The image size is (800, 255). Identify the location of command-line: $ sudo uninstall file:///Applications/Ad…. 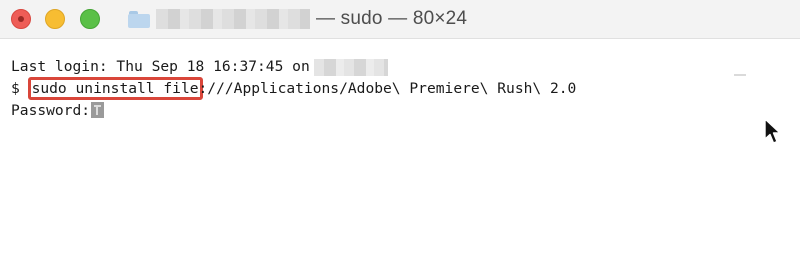
(294, 88).